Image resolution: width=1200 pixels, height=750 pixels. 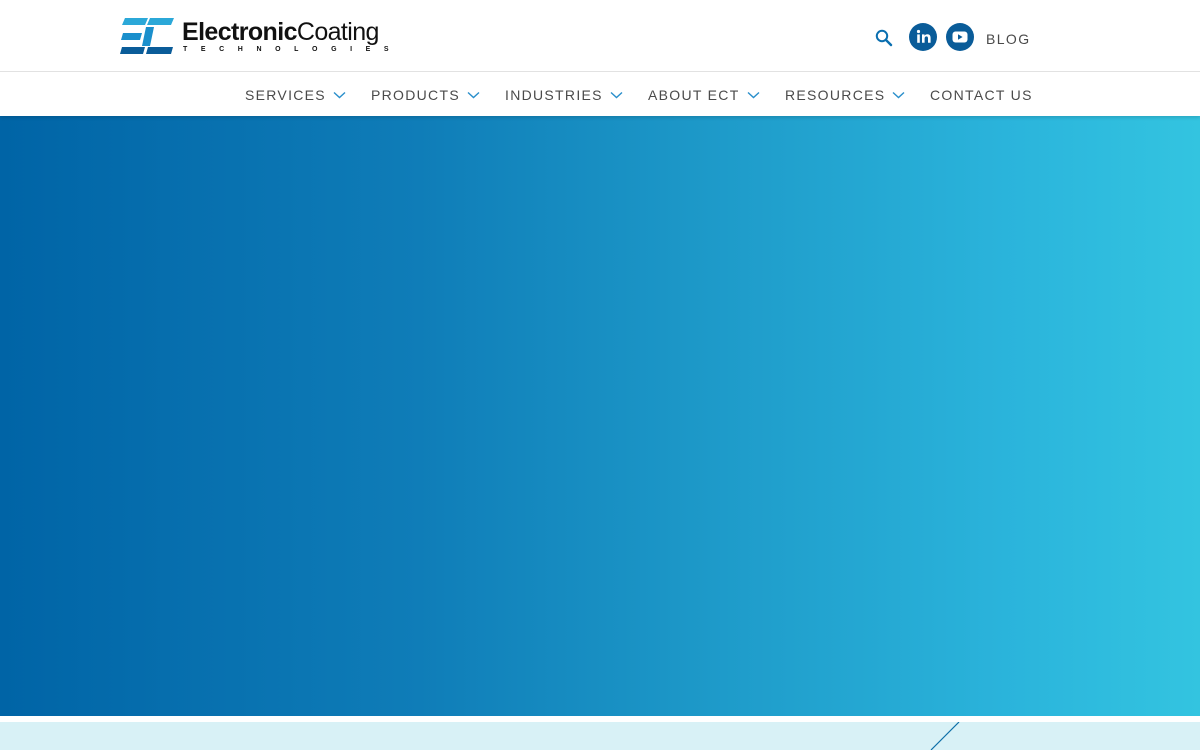 I want to click on linkedin-icon, so click(x=923, y=37).